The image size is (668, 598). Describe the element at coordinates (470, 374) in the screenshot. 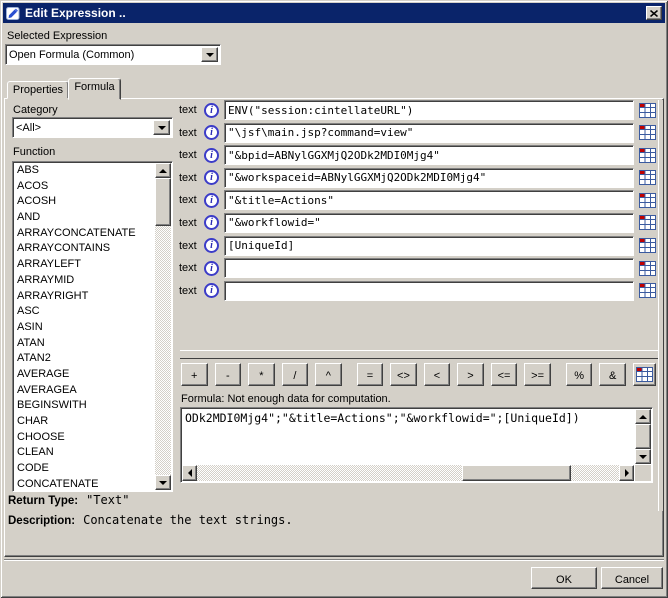

I see `operator-greaterthan-button: >` at that location.